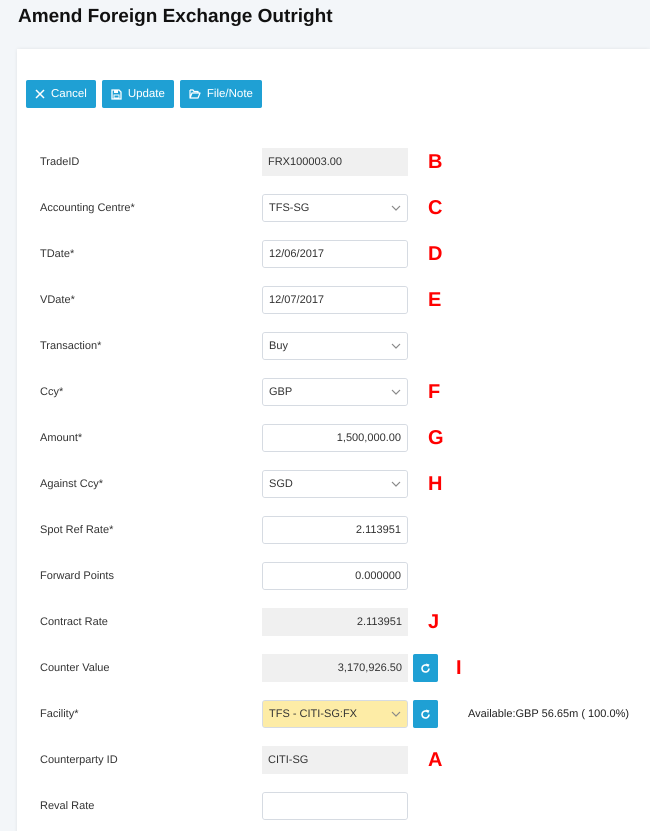 Image resolution: width=650 pixels, height=831 pixels. What do you see at coordinates (549, 714) in the screenshot?
I see `availability-text: Available:GBP 56.65m ( 100.0%)` at bounding box center [549, 714].